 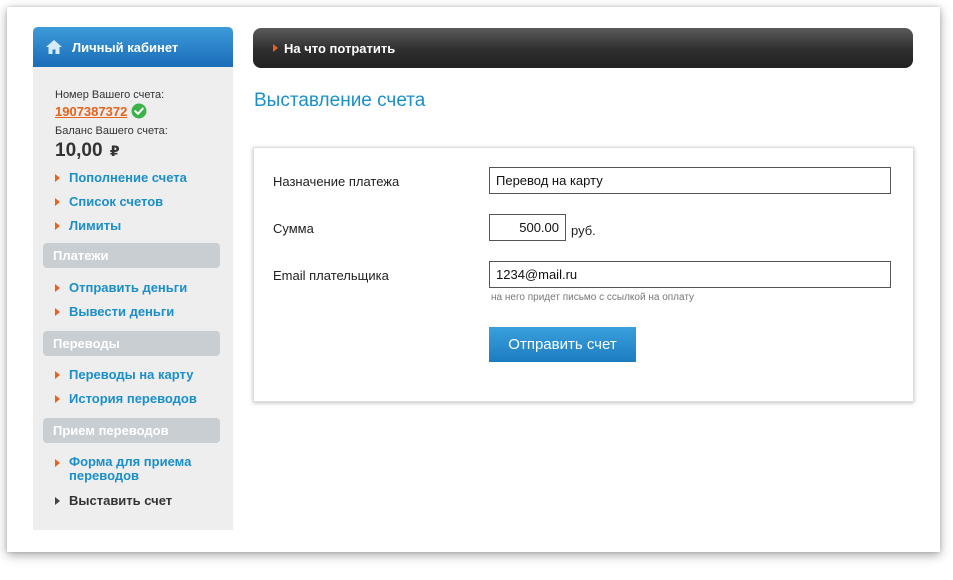 I want to click on sidebar-item-receive-form: Форма для приема переводов, so click(x=144, y=474).